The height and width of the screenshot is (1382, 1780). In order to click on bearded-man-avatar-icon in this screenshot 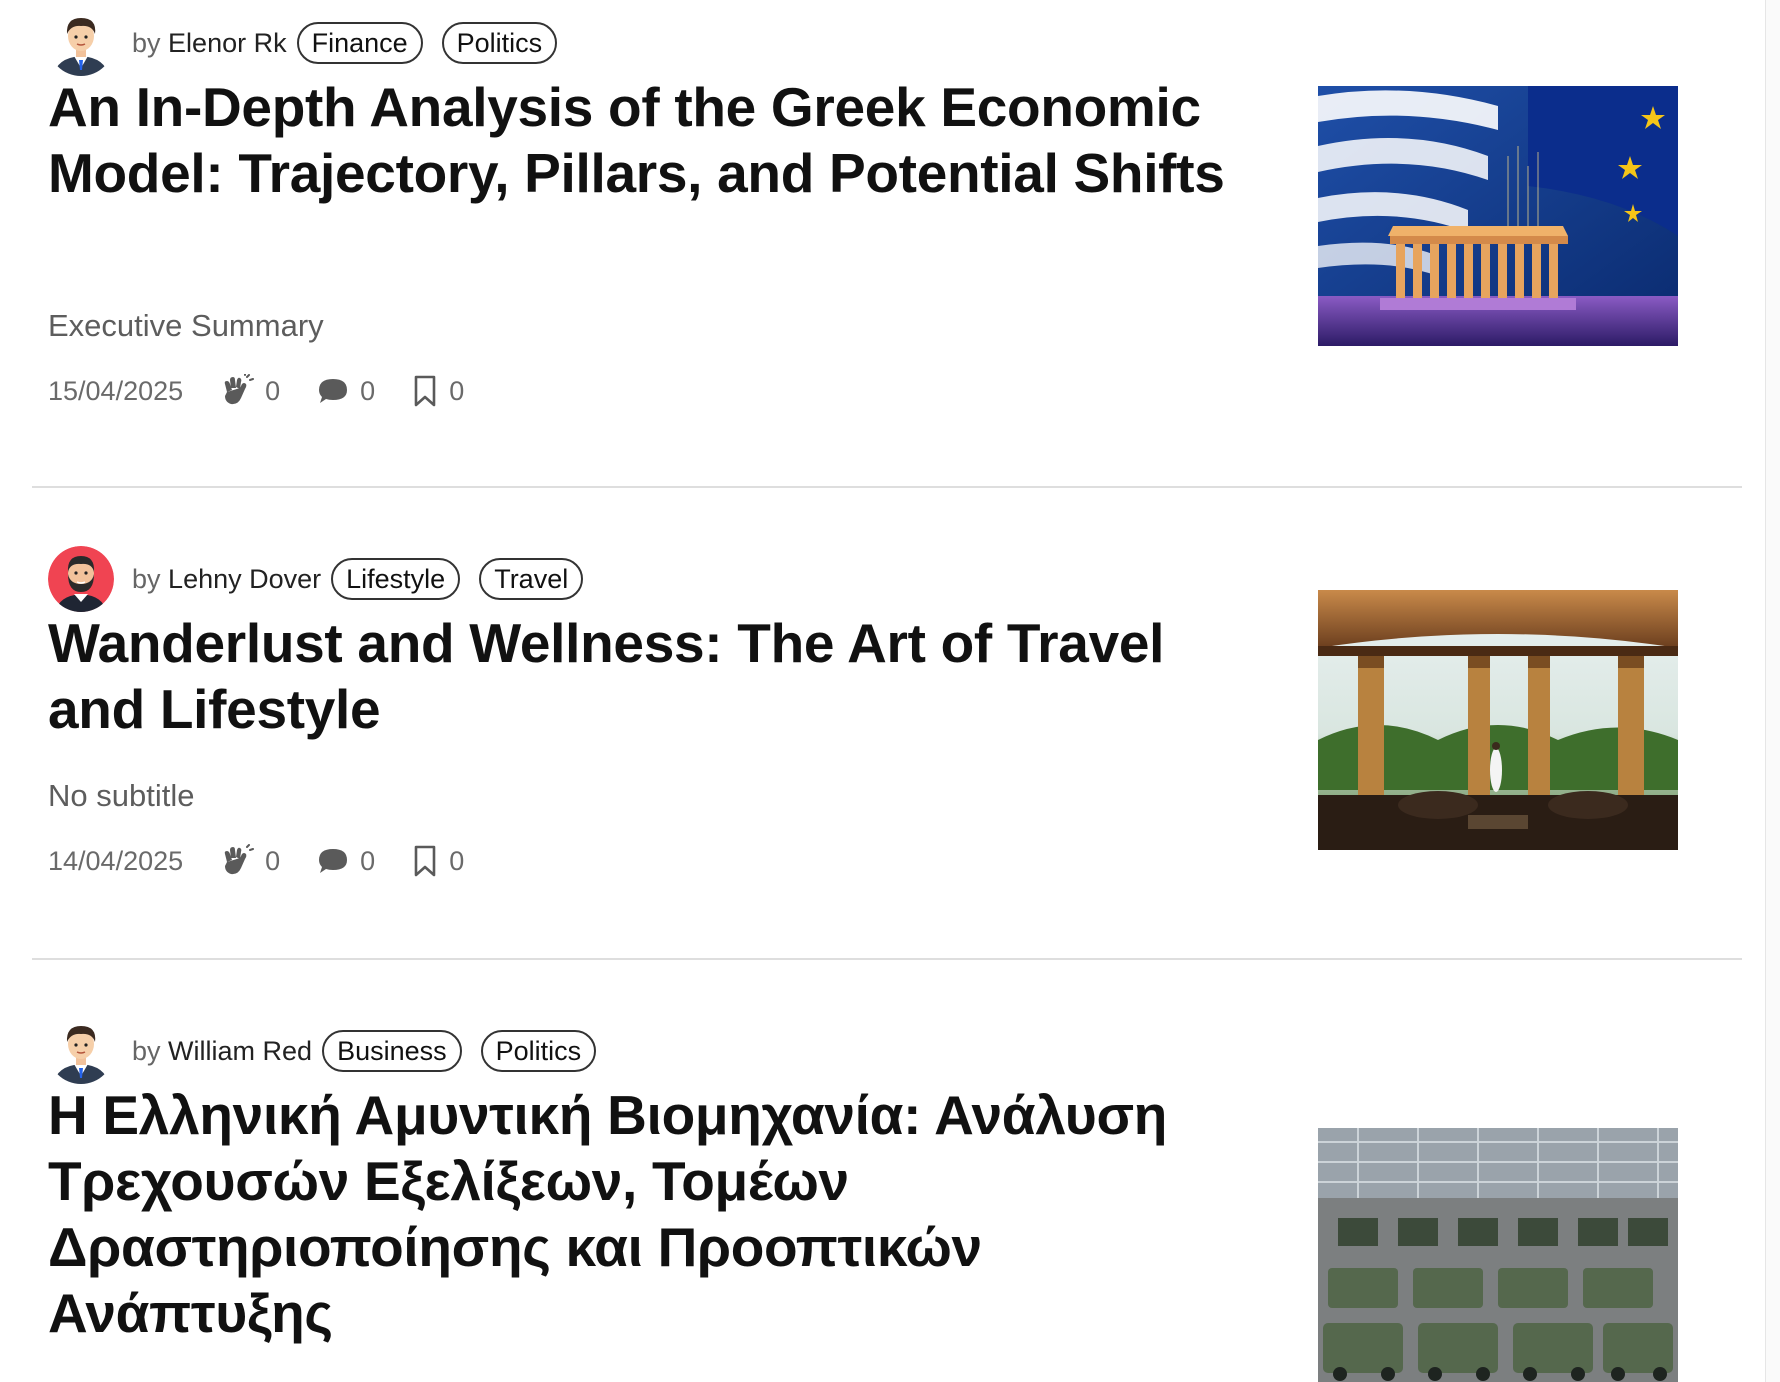, I will do `click(81, 579)`.